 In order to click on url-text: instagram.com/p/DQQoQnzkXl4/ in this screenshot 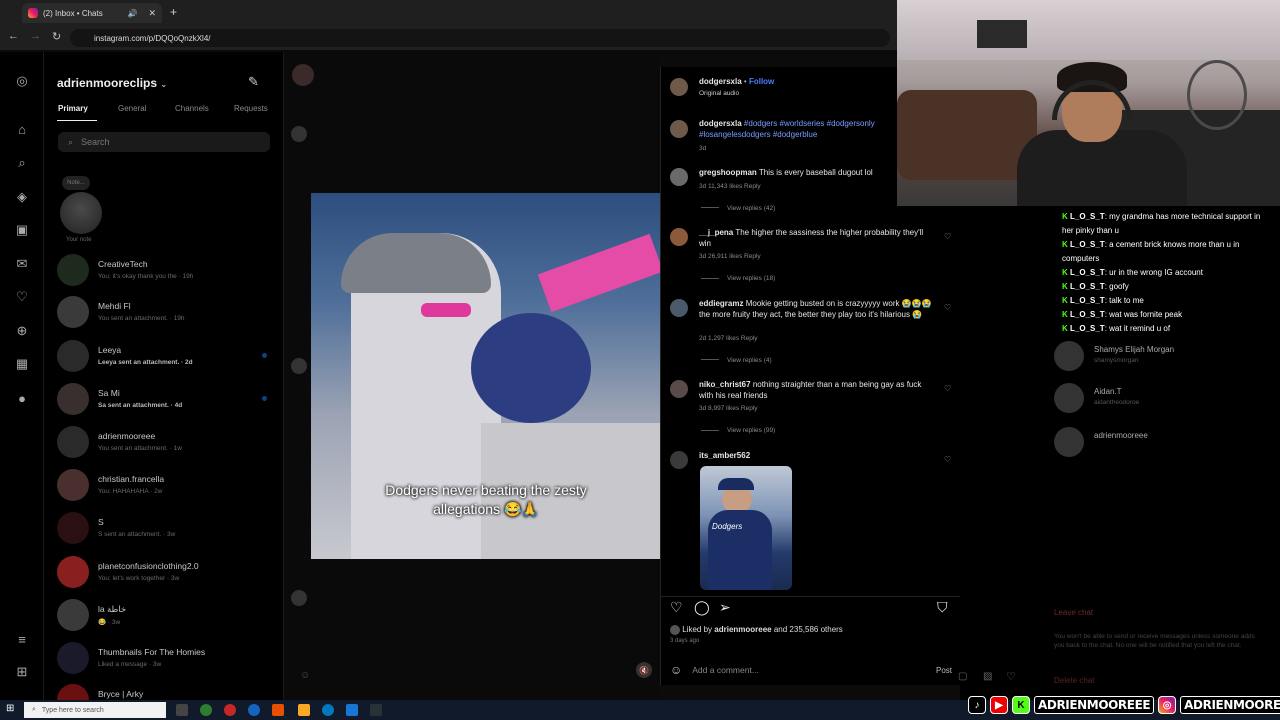, I will do `click(152, 38)`.